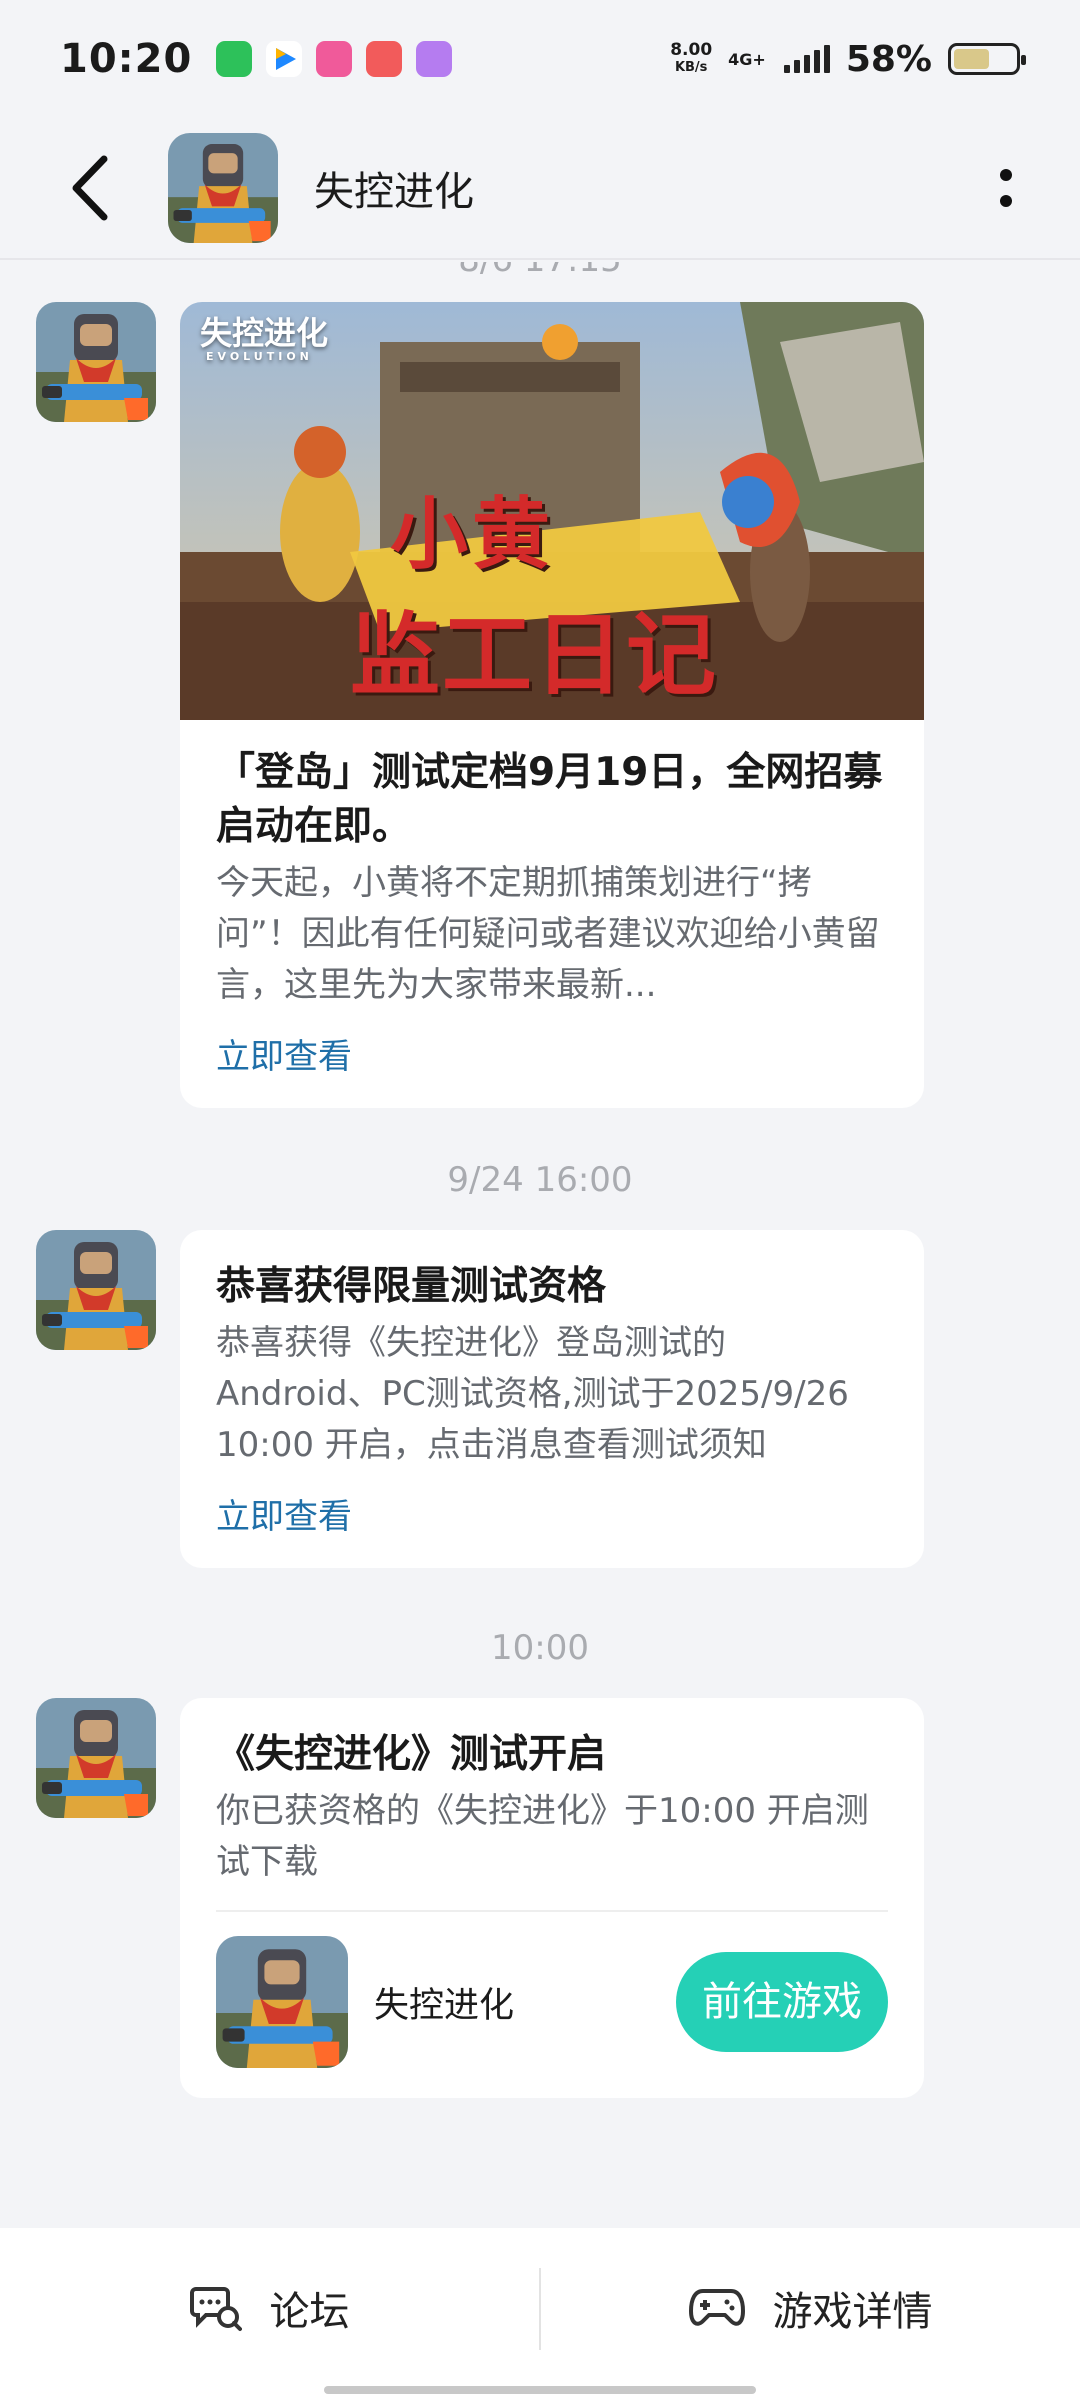 This screenshot has height=2400, width=1080. I want to click on go-to-game-button: 前往游戏, so click(782, 2002).